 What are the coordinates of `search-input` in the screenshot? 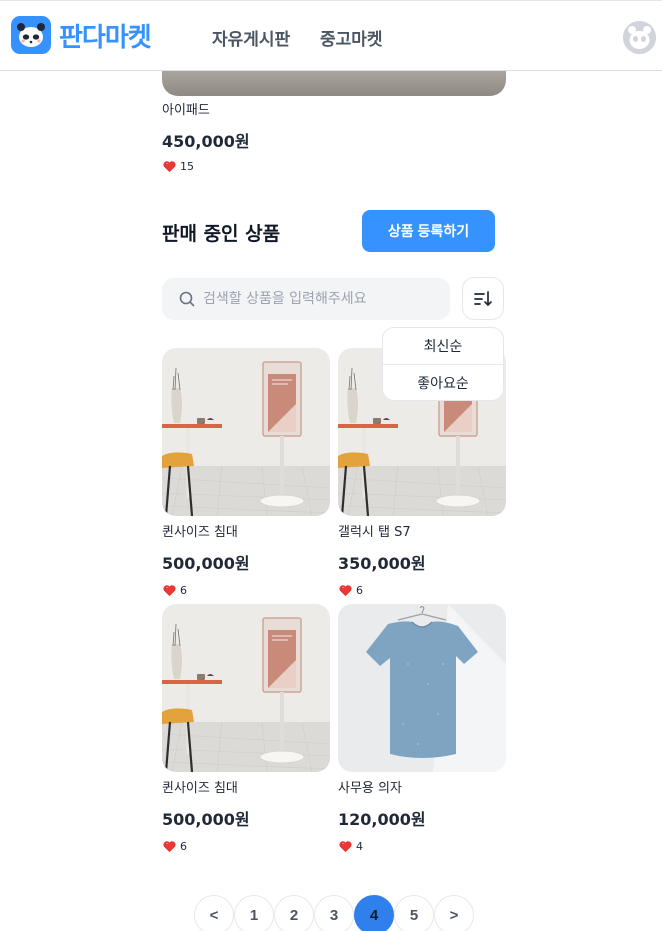 It's located at (323, 299).